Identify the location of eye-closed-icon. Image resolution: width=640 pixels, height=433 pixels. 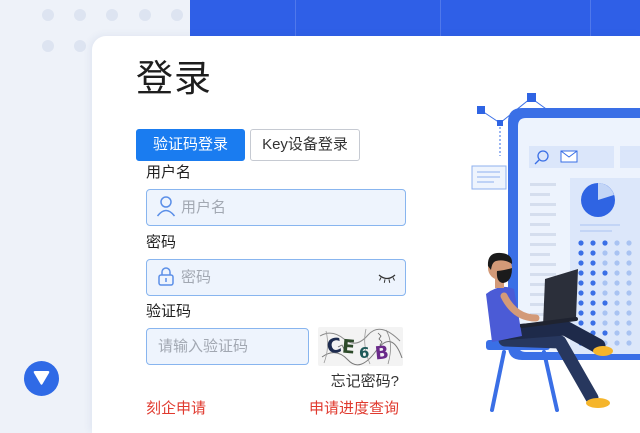
(387, 278).